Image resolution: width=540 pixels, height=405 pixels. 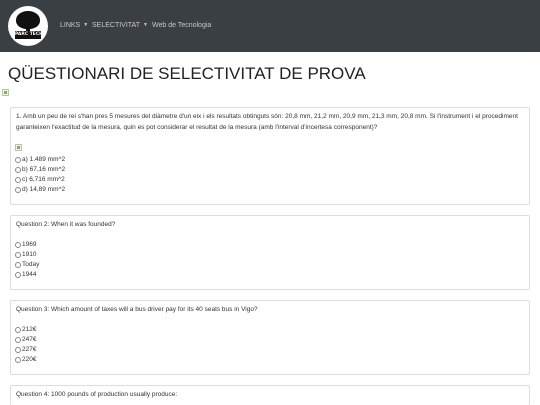 I want to click on answer-option: 1944, so click(x=25, y=274).